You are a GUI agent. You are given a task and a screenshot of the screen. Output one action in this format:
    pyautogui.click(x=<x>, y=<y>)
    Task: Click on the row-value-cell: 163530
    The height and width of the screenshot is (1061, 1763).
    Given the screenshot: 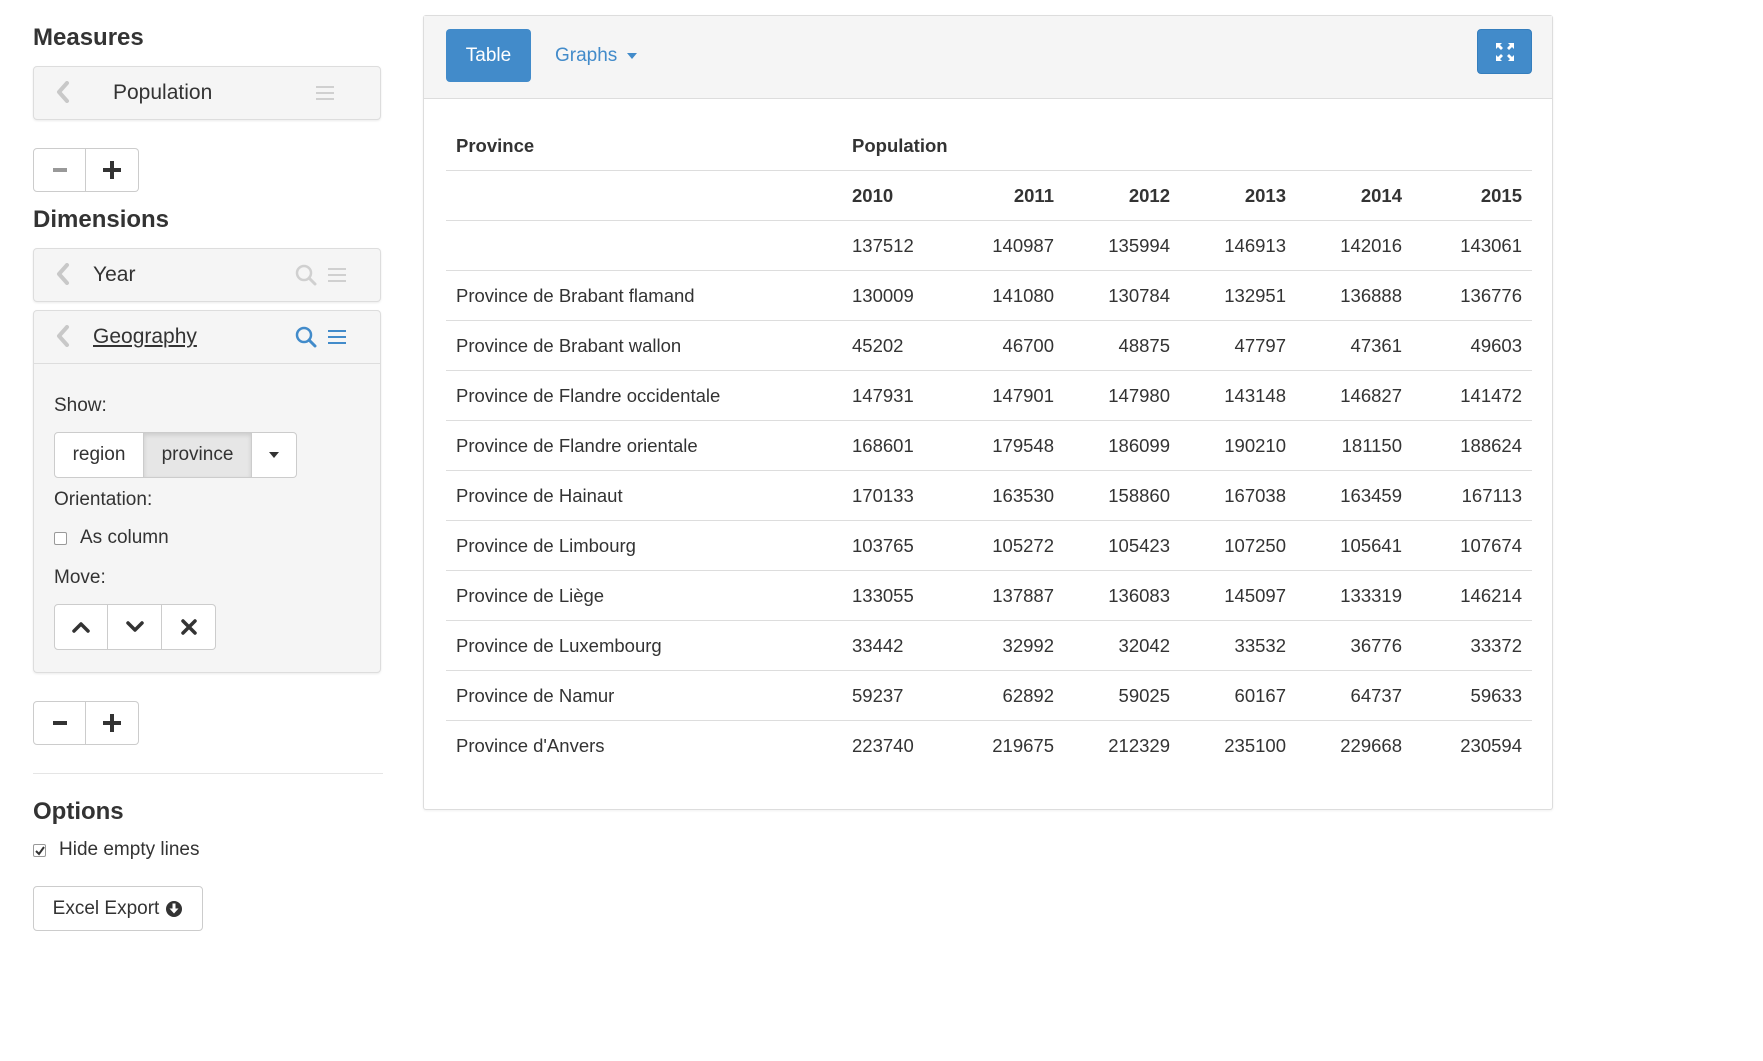 What is the action you would take?
    pyautogui.click(x=1006, y=495)
    